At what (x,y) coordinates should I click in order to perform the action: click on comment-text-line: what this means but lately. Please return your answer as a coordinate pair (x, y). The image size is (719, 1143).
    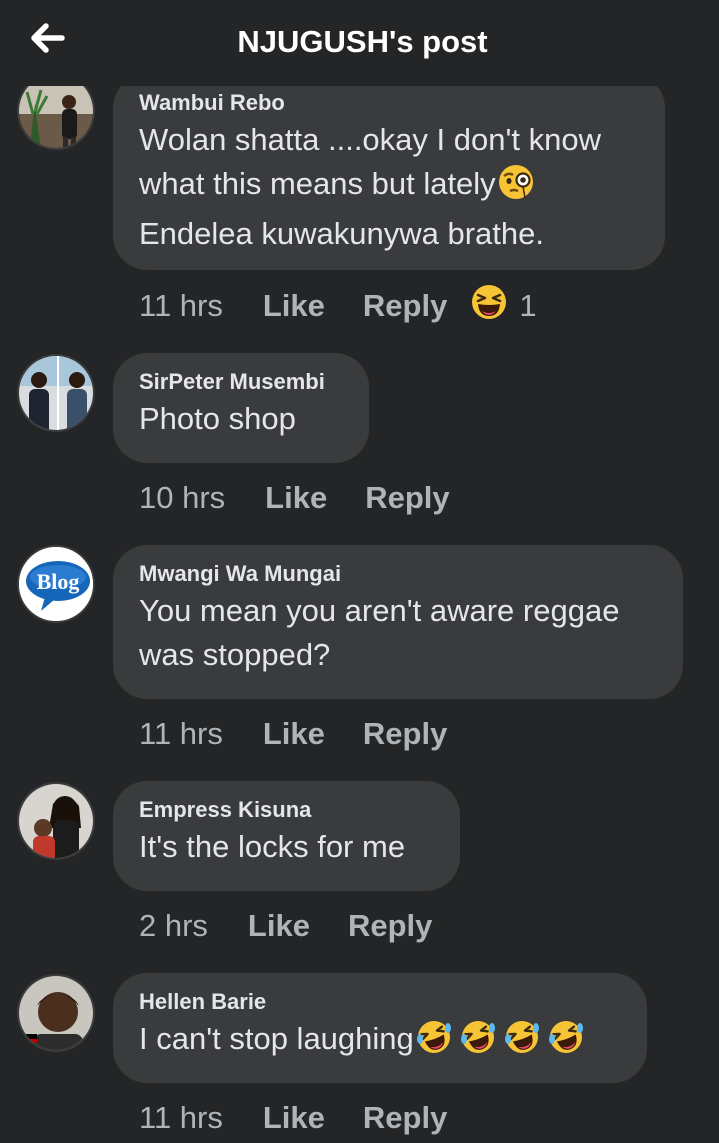
    Looking at the image, I should click on (389, 187).